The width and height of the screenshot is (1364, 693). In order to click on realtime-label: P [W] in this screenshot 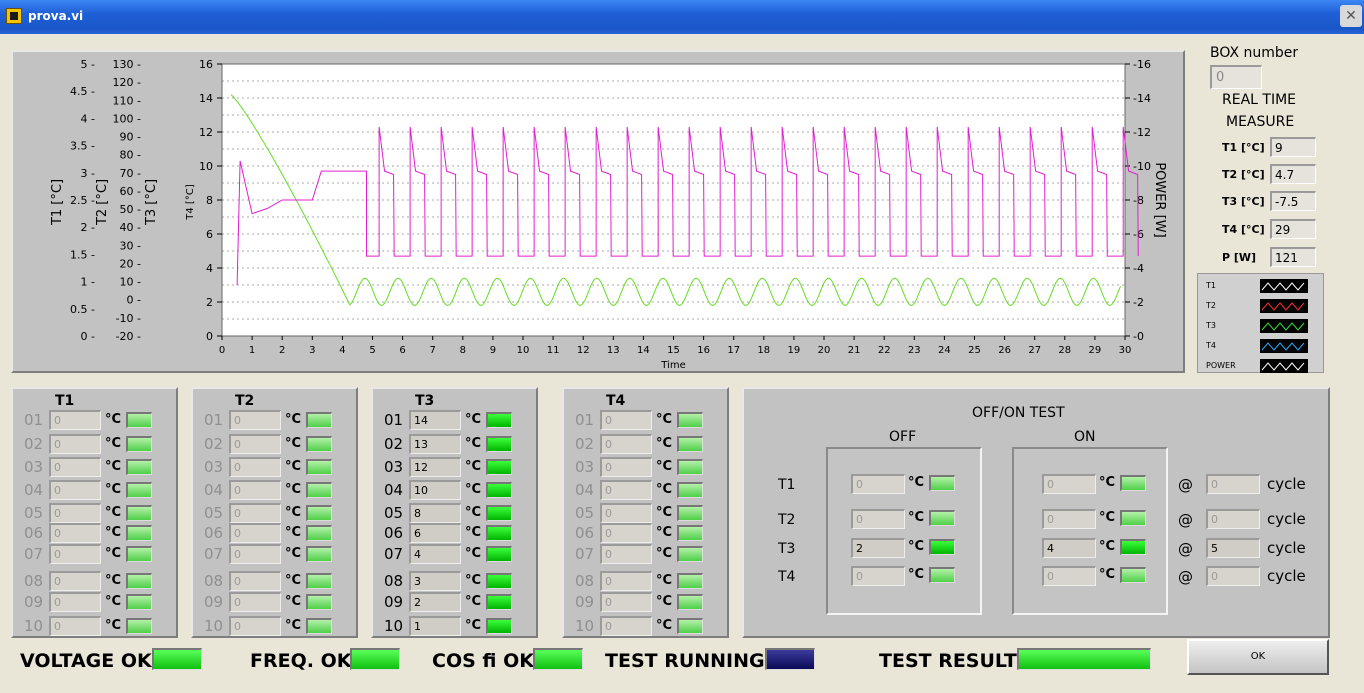, I will do `click(1239, 257)`.